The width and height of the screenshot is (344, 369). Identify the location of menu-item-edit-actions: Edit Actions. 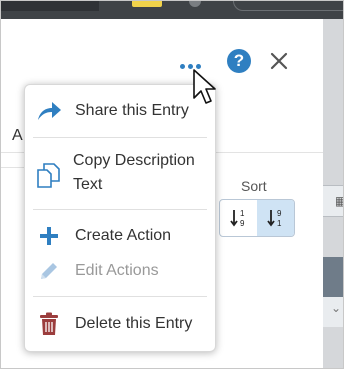
(120, 271).